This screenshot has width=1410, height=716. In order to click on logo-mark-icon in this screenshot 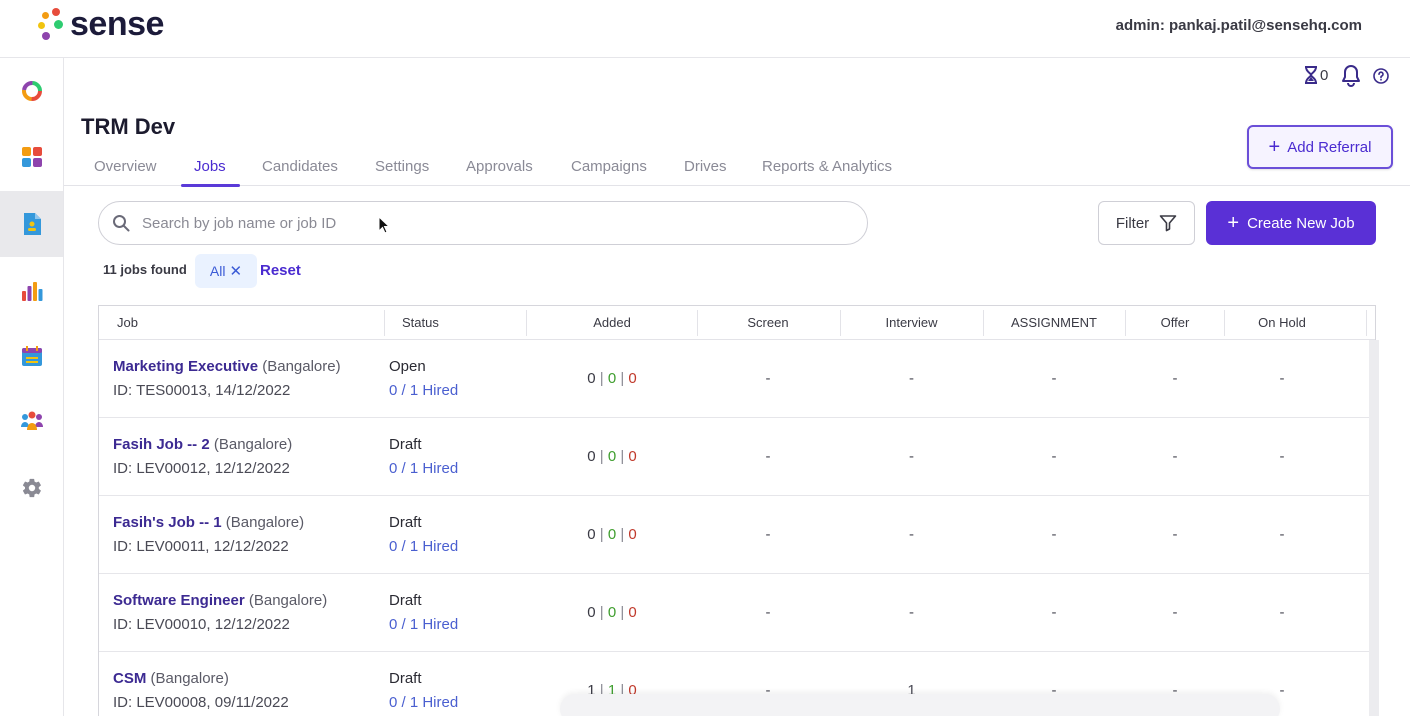, I will do `click(51, 24)`.